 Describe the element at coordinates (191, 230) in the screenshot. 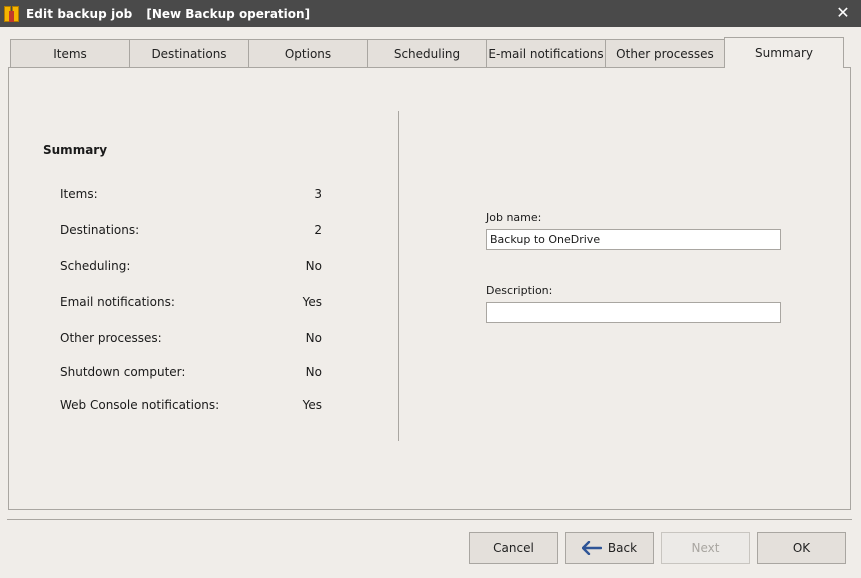

I see `summary-row-destinations: Destinations: 2` at that location.